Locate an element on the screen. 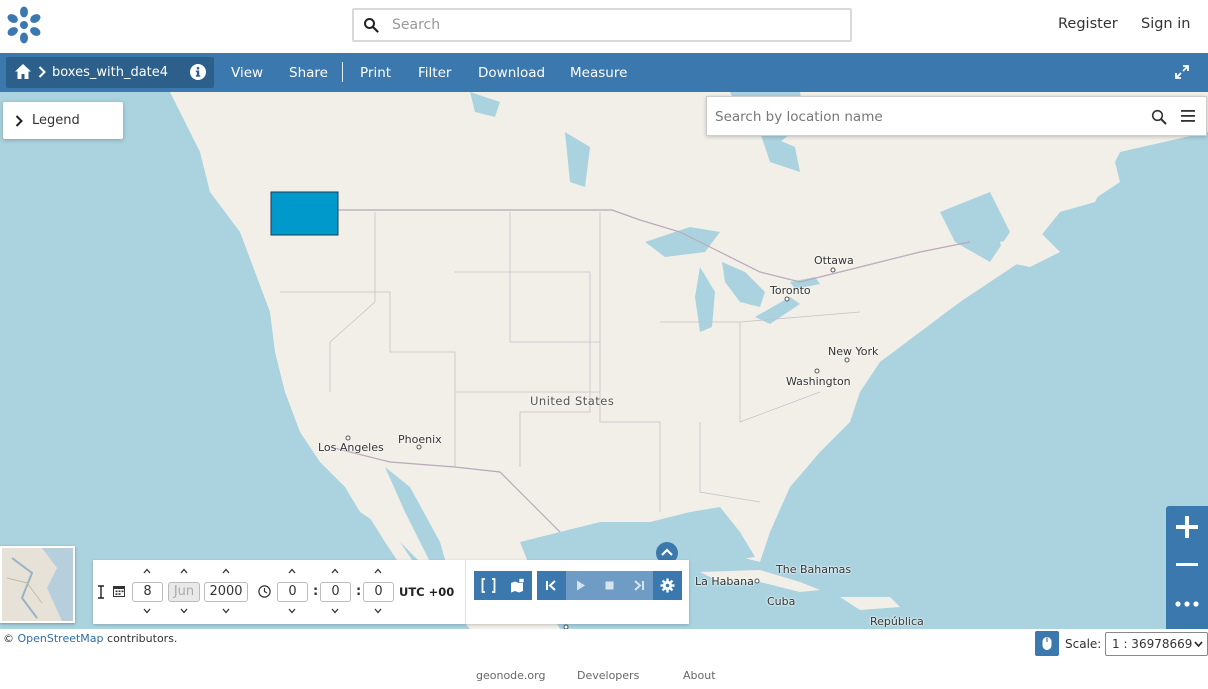  site-header: Register Sign in is located at coordinates (604, 26).